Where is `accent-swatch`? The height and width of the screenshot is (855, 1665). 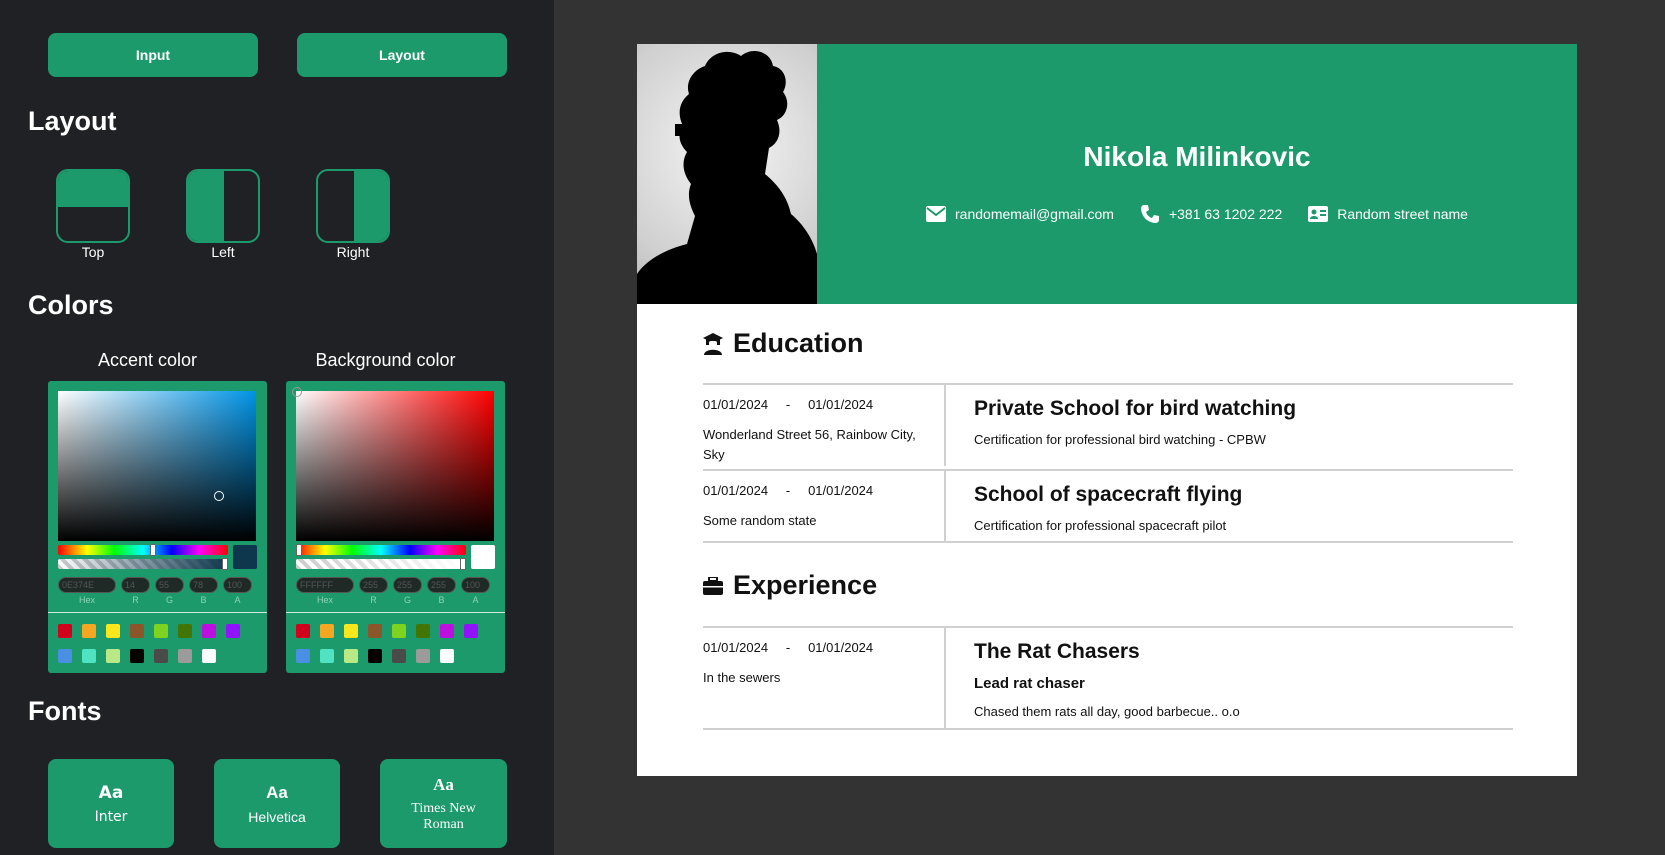 accent-swatch is located at coordinates (245, 557).